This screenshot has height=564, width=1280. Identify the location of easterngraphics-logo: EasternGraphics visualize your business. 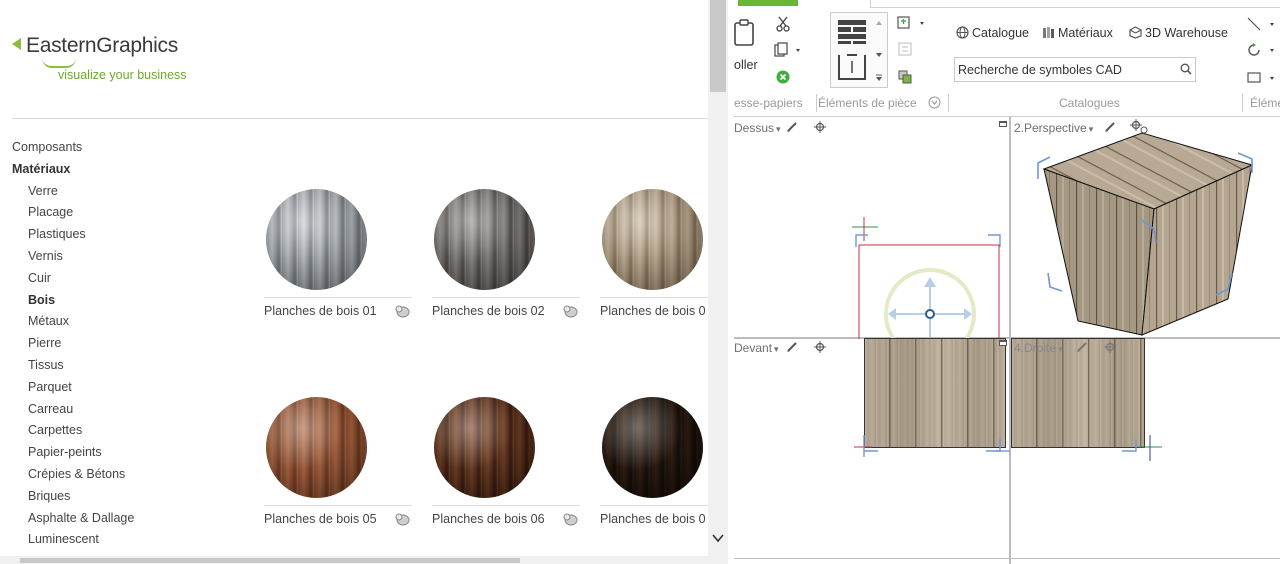
(112, 58).